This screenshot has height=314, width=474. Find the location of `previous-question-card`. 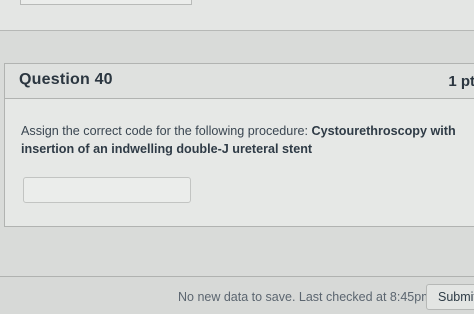

previous-question-card is located at coordinates (237, 15).